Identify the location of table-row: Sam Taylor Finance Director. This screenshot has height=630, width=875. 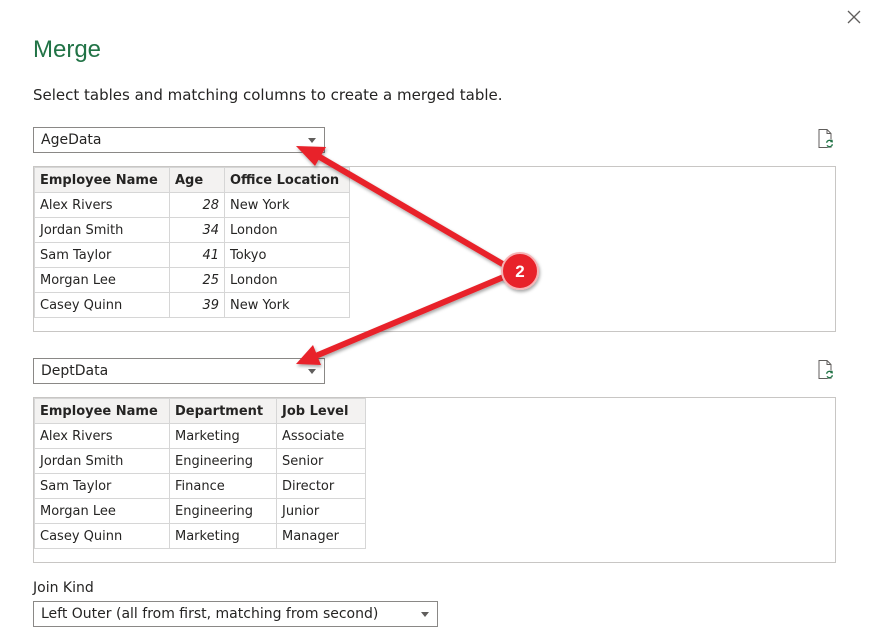
(200, 486).